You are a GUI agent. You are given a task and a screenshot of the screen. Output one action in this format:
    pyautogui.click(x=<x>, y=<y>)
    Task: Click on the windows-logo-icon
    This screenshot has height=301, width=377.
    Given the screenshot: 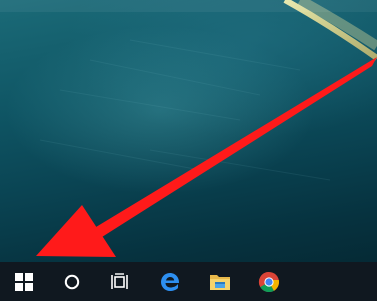 What is the action you would take?
    pyautogui.click(x=24, y=281)
    